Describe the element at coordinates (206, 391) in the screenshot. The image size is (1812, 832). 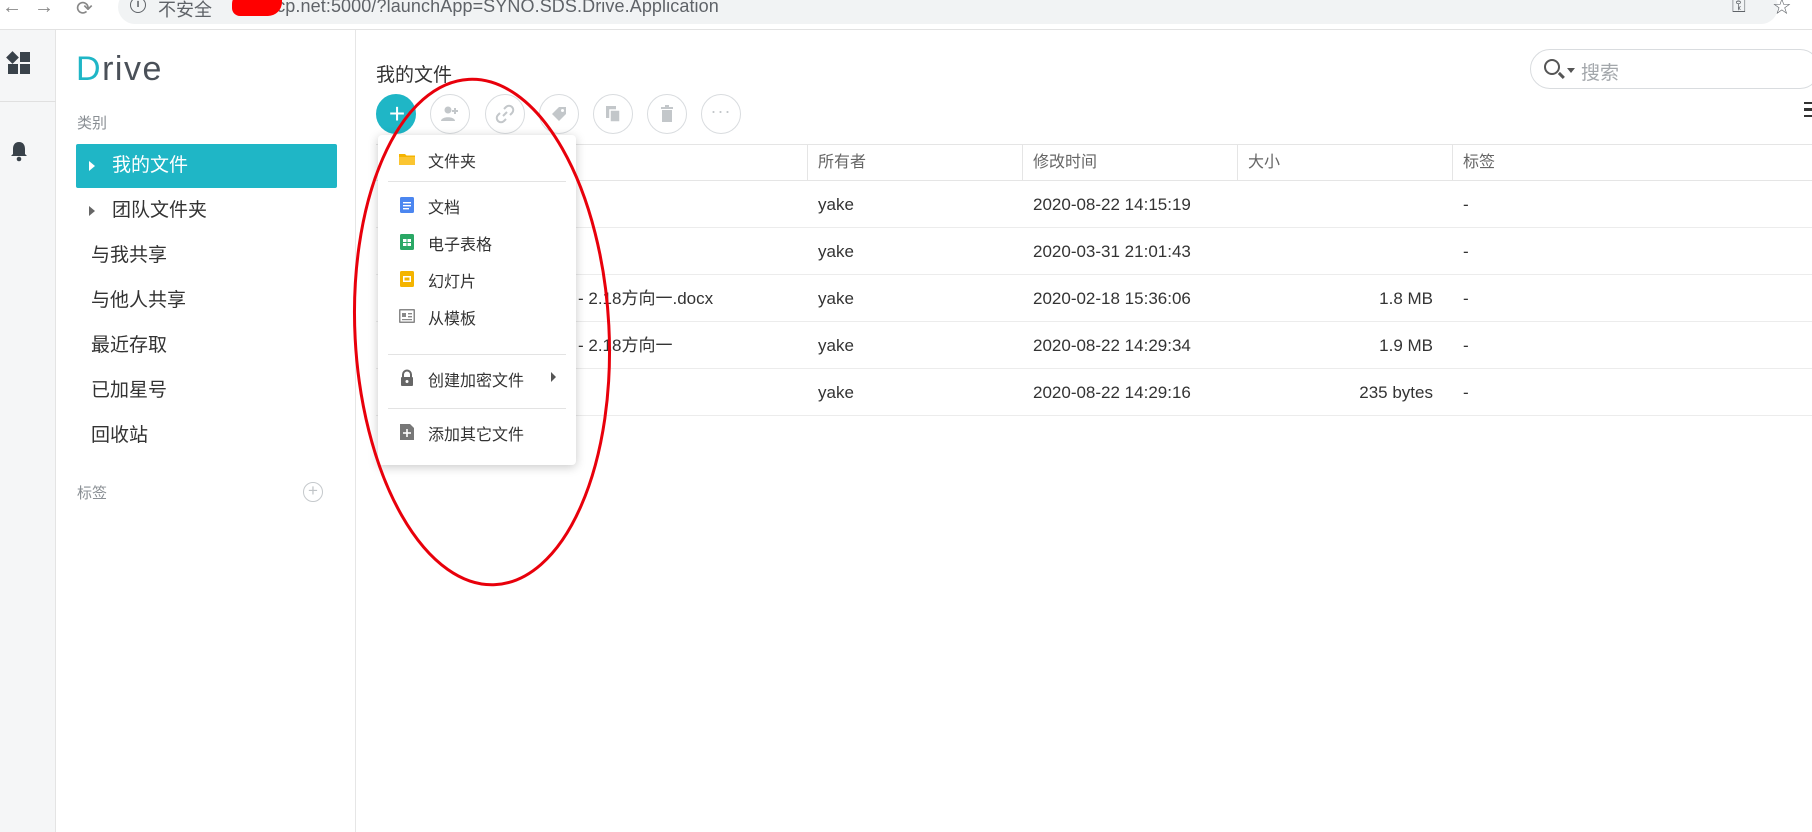
I see `sidebar-item-starred: 已加星号` at that location.